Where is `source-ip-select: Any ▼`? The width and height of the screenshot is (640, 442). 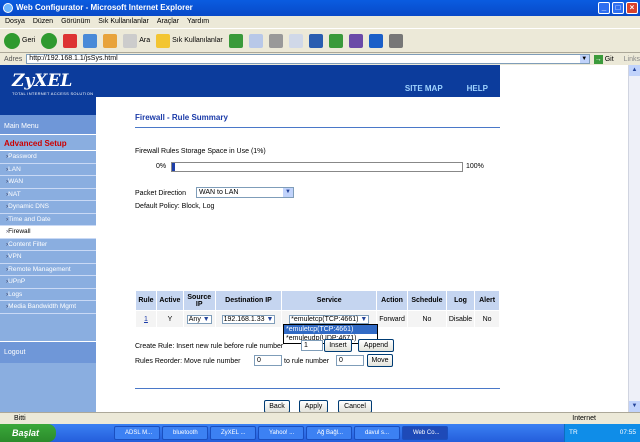 source-ip-select: Any ▼ is located at coordinates (199, 319).